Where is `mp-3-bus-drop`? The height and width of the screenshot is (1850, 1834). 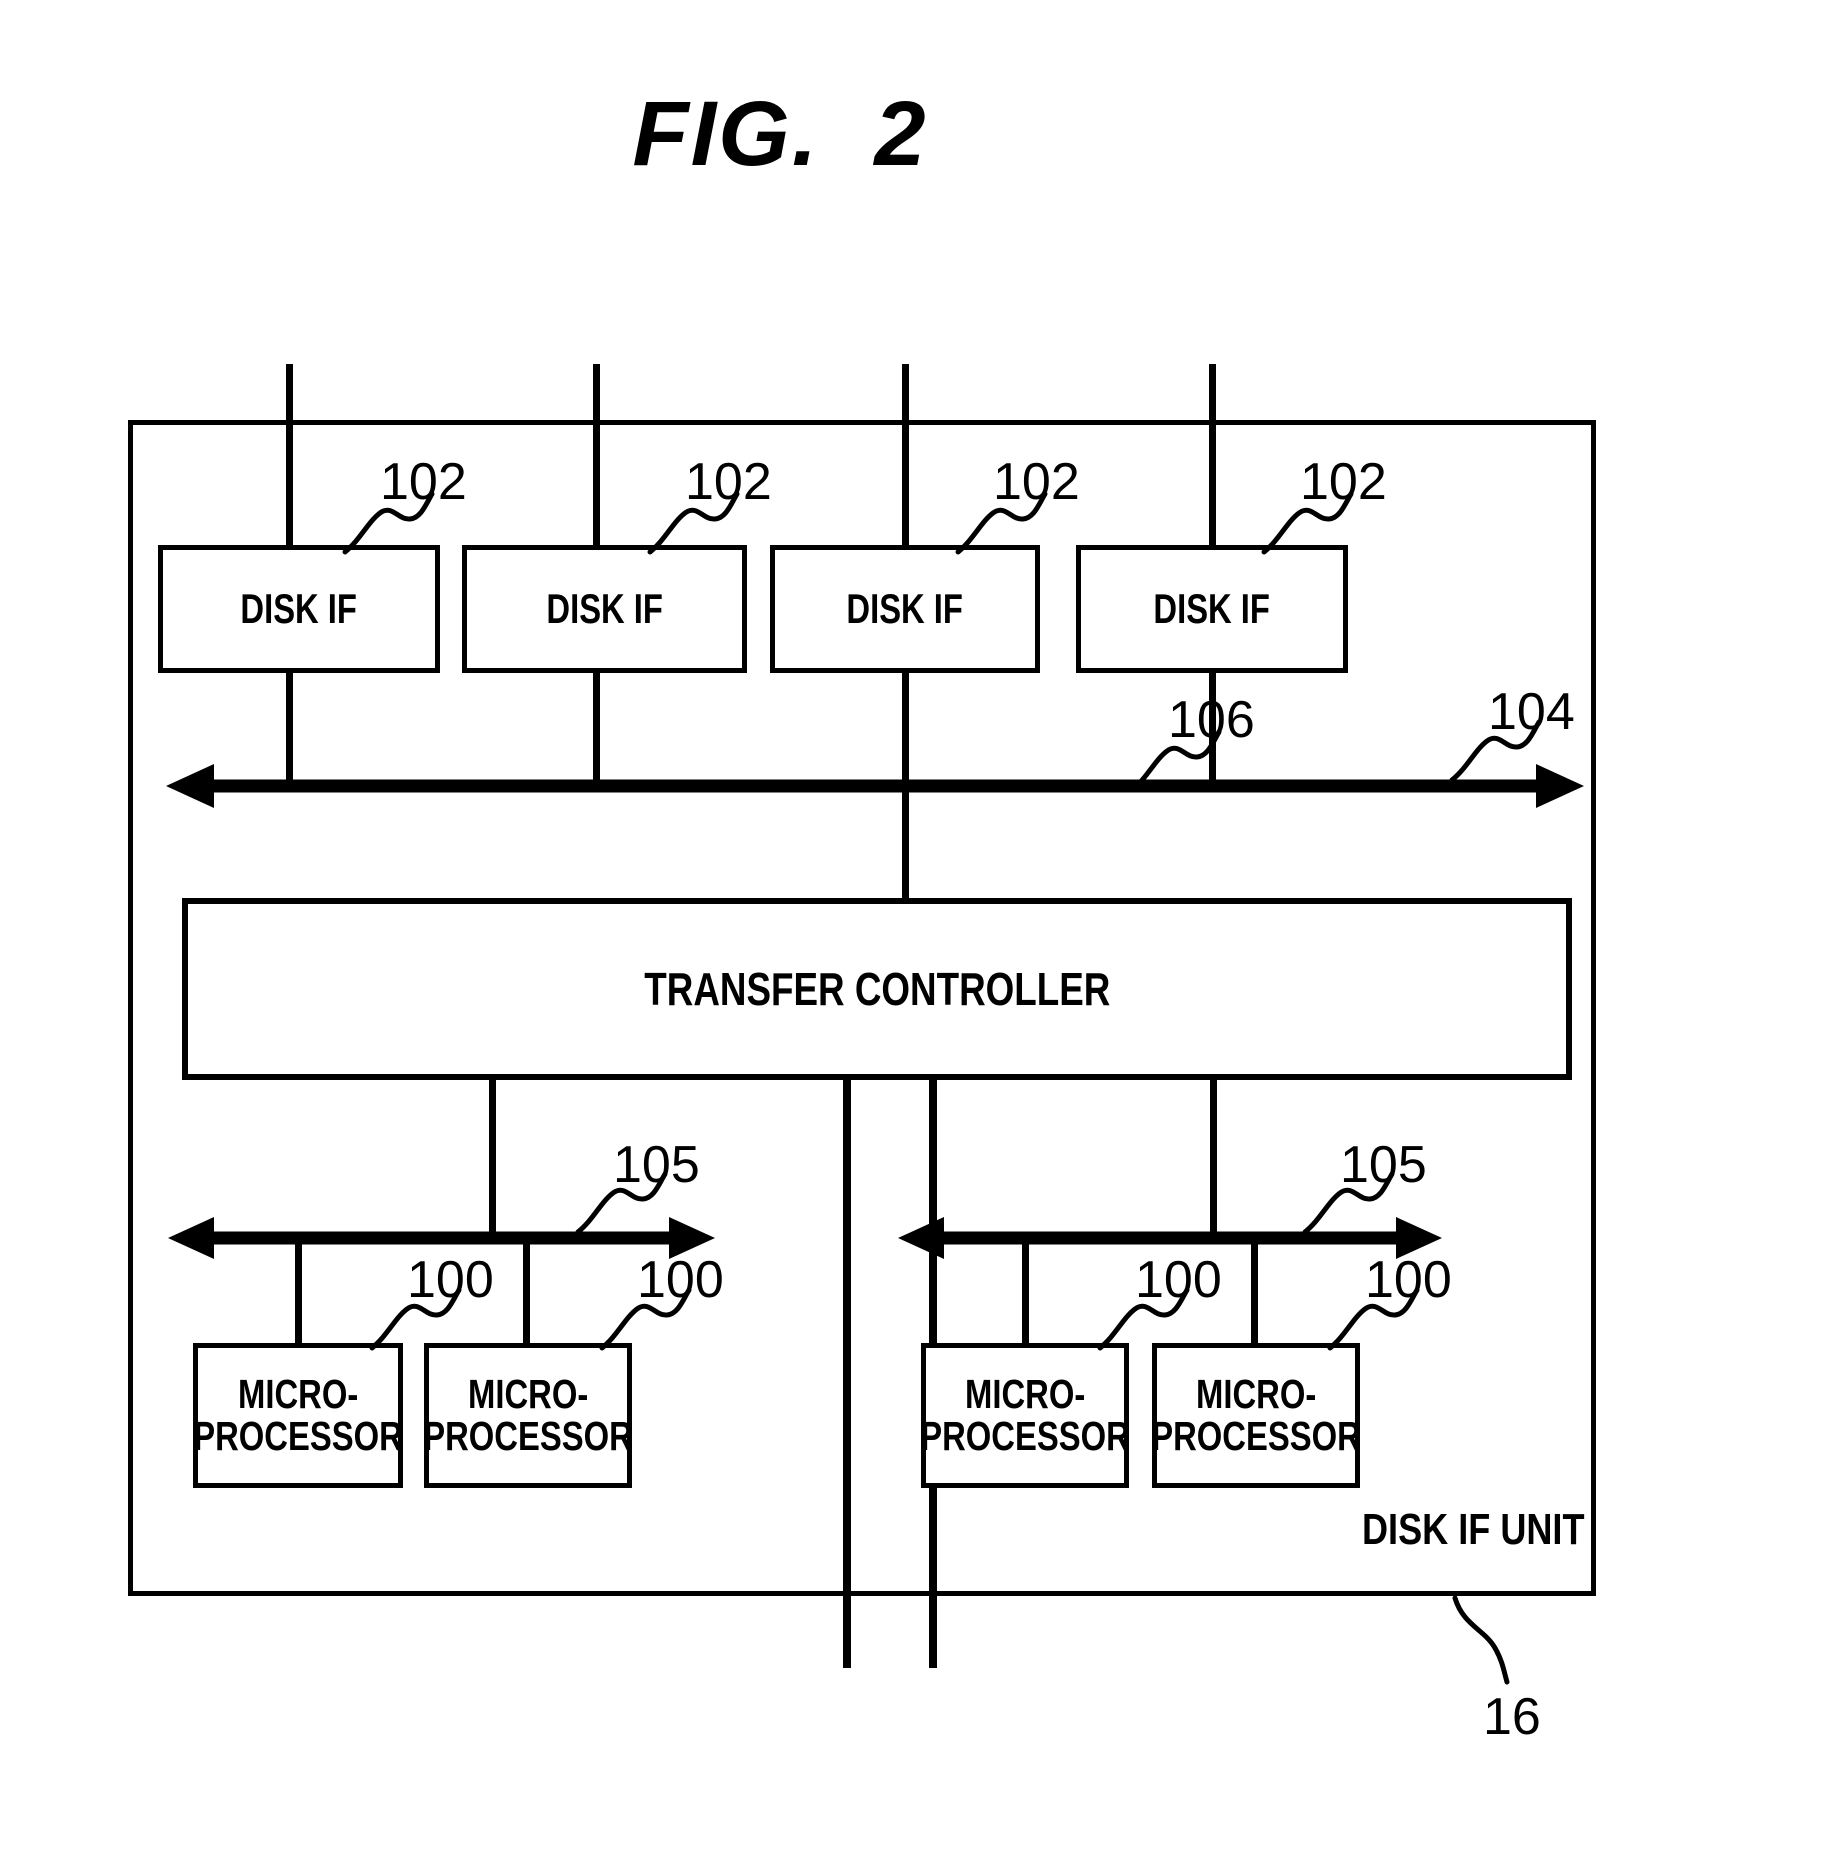
mp-3-bus-drop is located at coordinates (1025, 1290).